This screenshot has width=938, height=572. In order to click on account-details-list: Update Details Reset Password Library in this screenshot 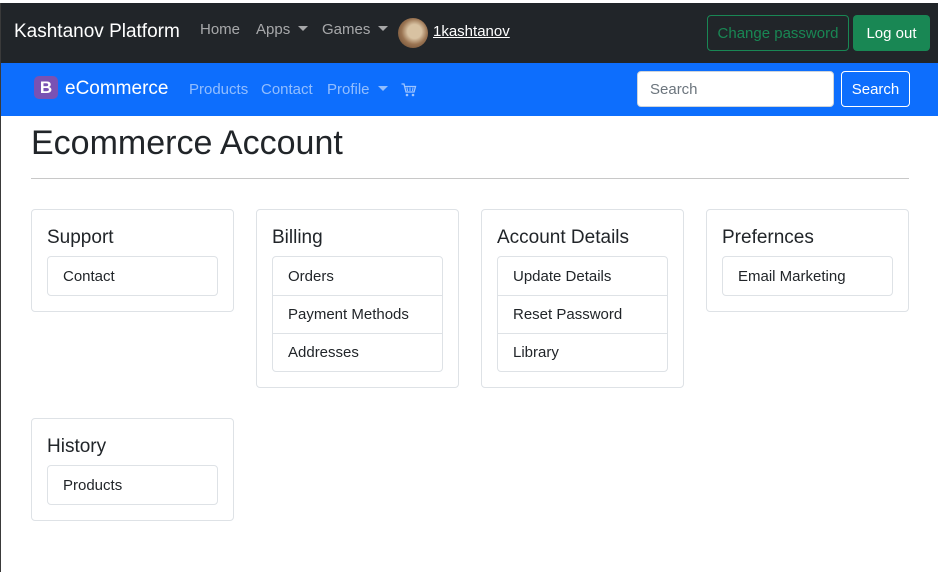, I will do `click(582, 314)`.